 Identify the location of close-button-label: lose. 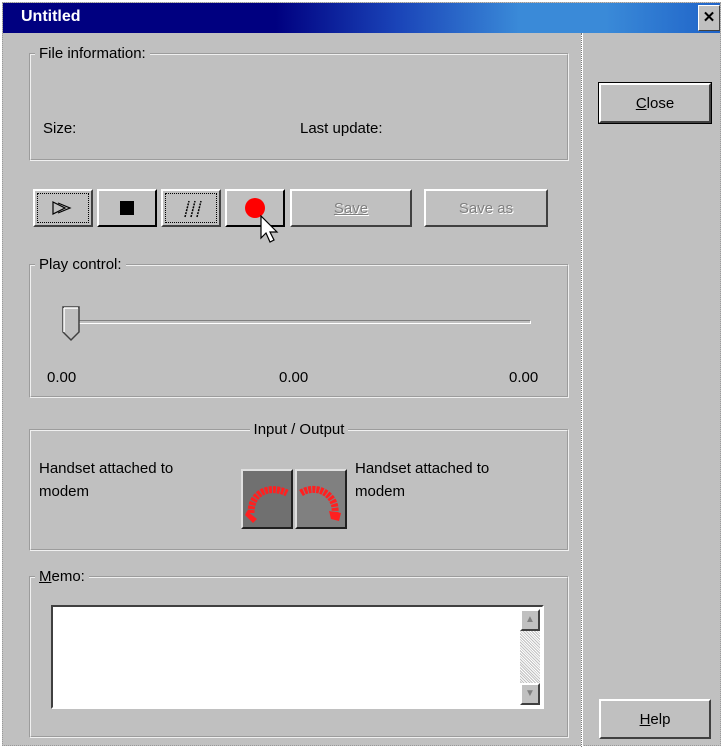
(660, 103).